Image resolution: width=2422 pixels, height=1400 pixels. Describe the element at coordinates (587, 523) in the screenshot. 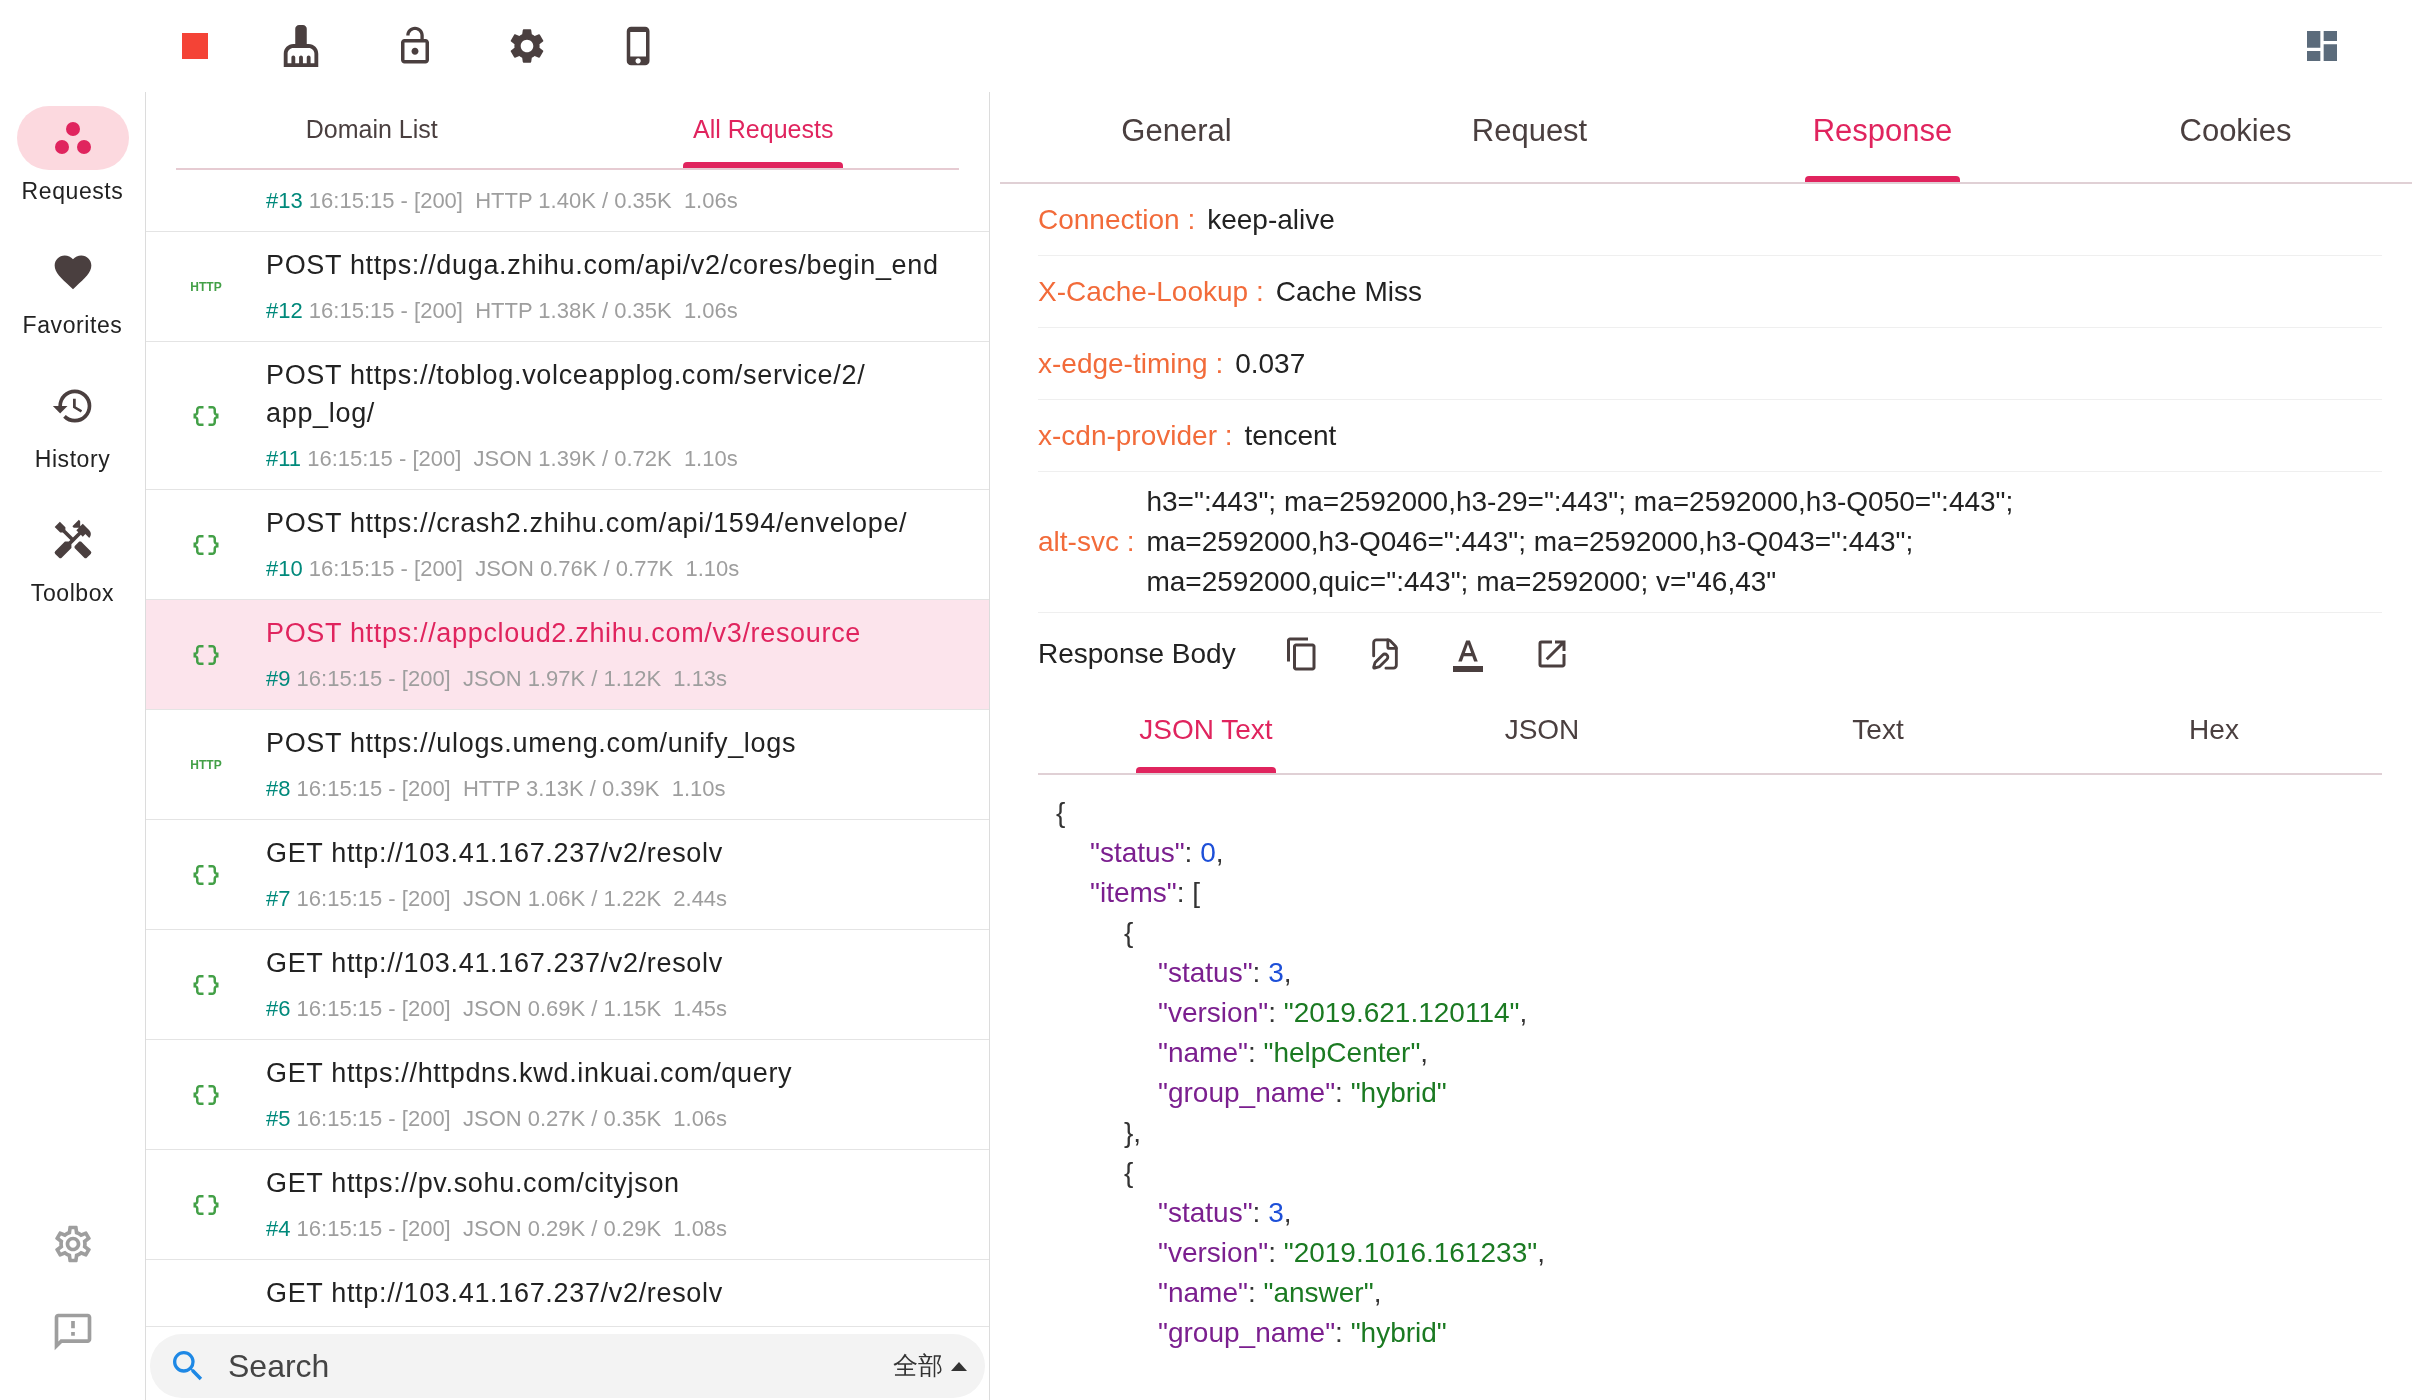

I see `request-url: POST https://crash2.zhihu.com/api/1594/envelope/` at that location.